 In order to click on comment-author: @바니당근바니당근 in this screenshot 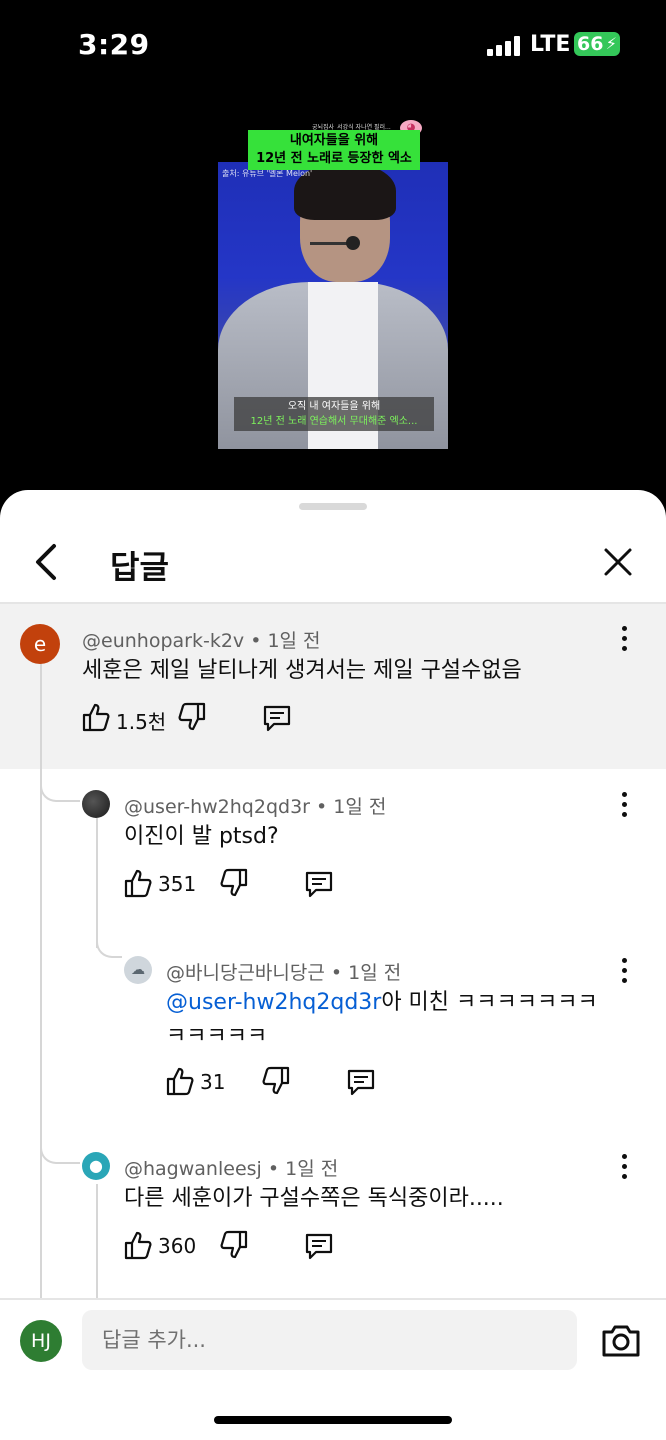, I will do `click(245, 973)`.